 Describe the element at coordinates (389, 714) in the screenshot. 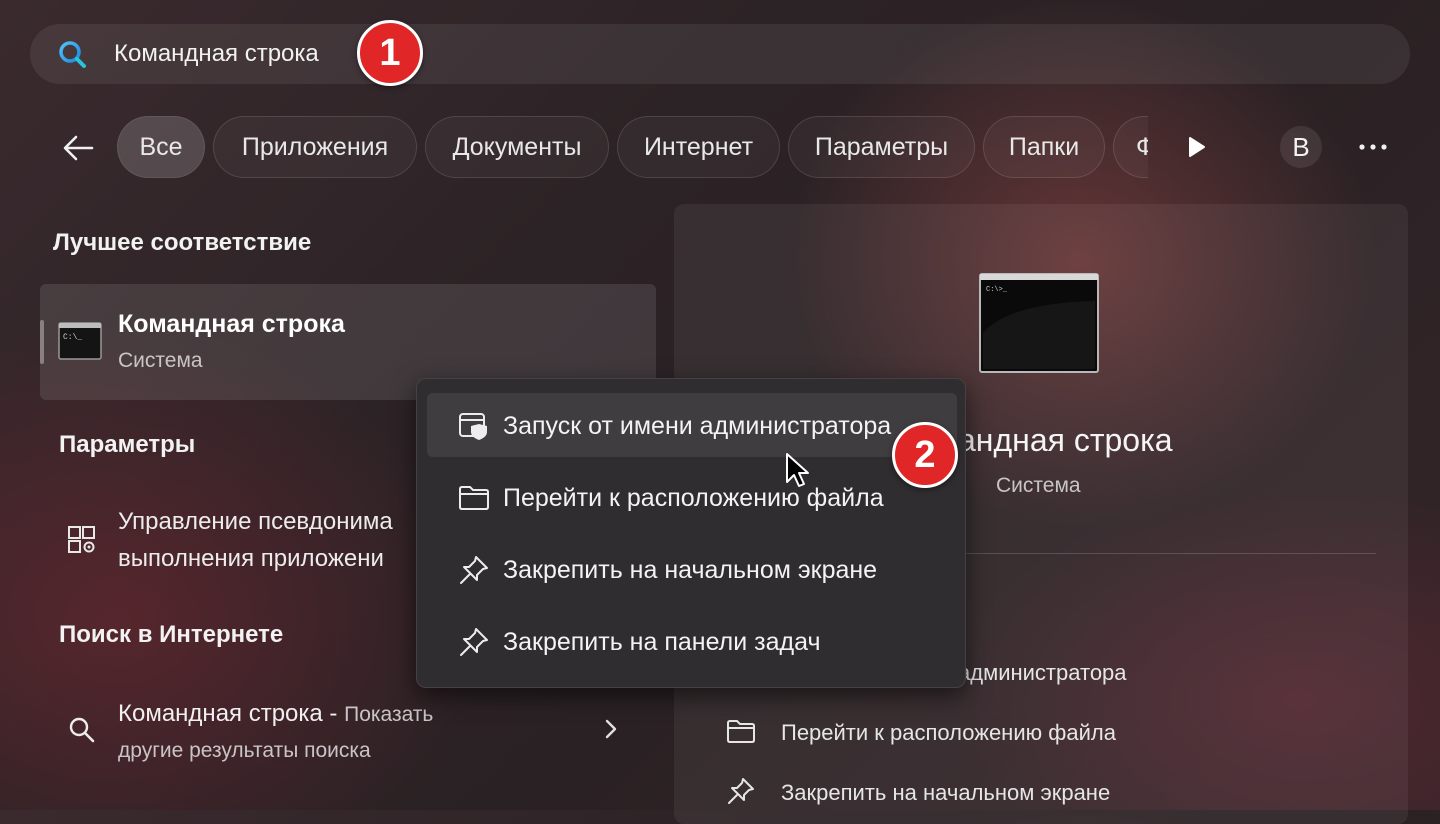

I see `web-search-suffix: Показать` at that location.